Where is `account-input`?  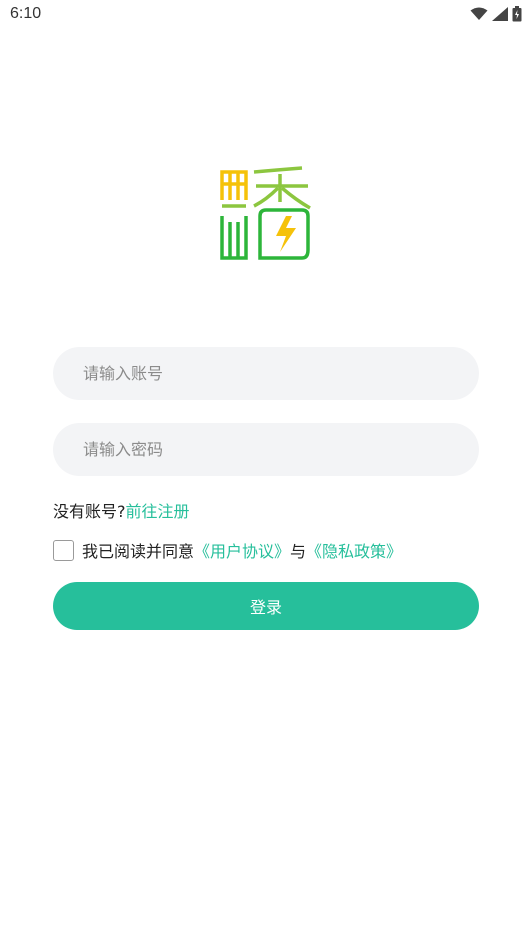 account-input is located at coordinates (266, 373).